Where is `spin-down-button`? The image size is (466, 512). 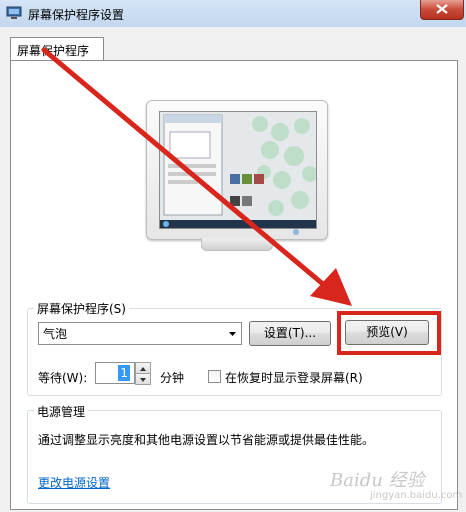
spin-down-button is located at coordinates (143, 379).